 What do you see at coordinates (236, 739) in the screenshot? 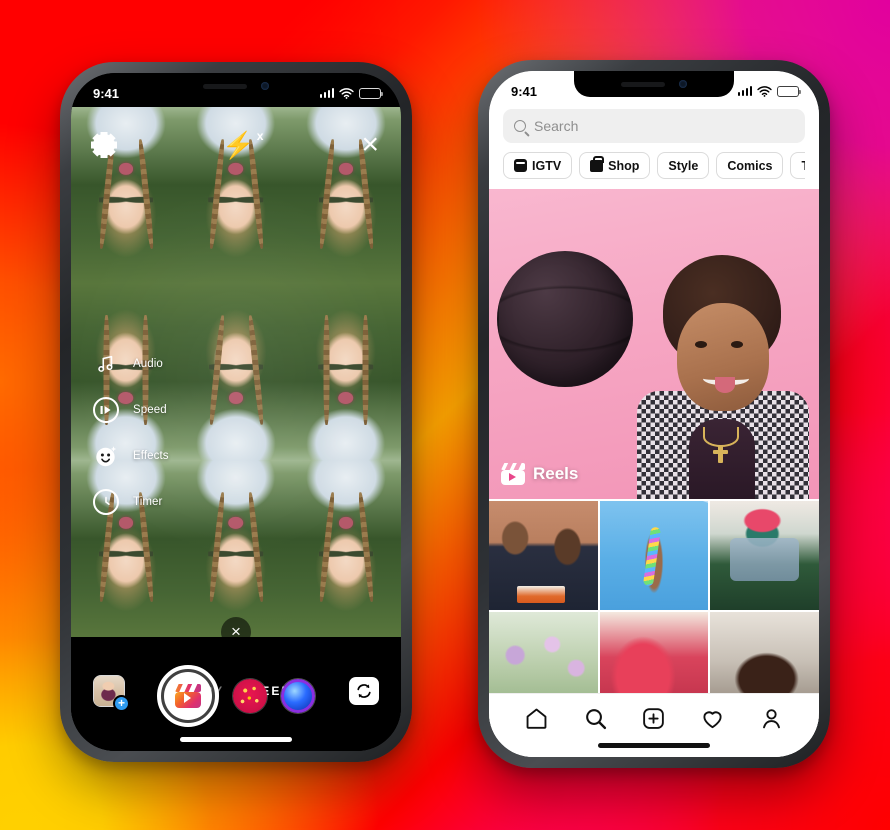
I see `home-indicator-left` at bounding box center [236, 739].